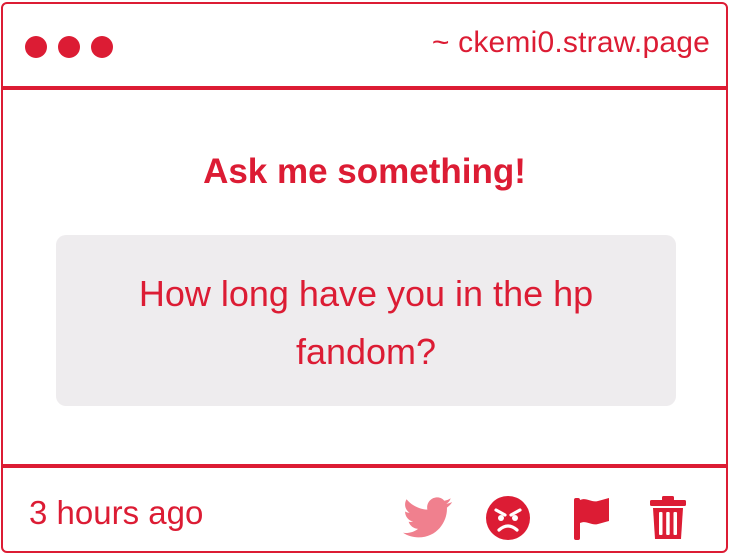  I want to click on twitter-icon, so click(428, 517).